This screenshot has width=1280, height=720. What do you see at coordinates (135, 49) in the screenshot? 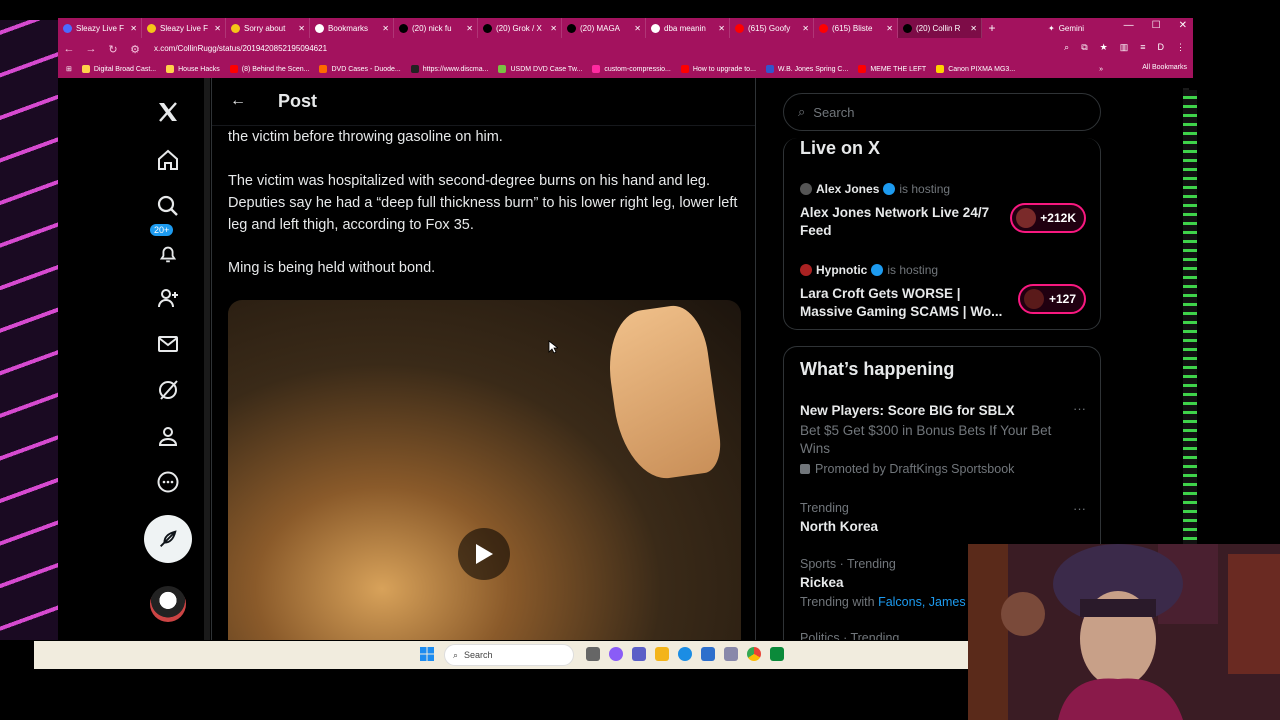
I see `site-info-icon: ⚙` at bounding box center [135, 49].